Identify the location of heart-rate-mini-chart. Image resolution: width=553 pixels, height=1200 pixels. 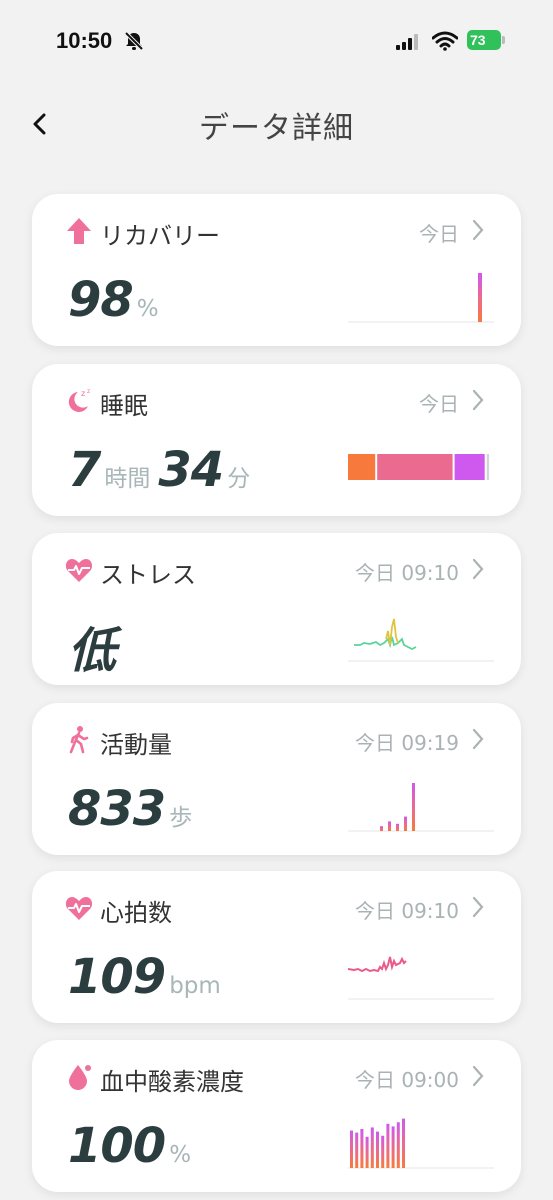
(421, 978).